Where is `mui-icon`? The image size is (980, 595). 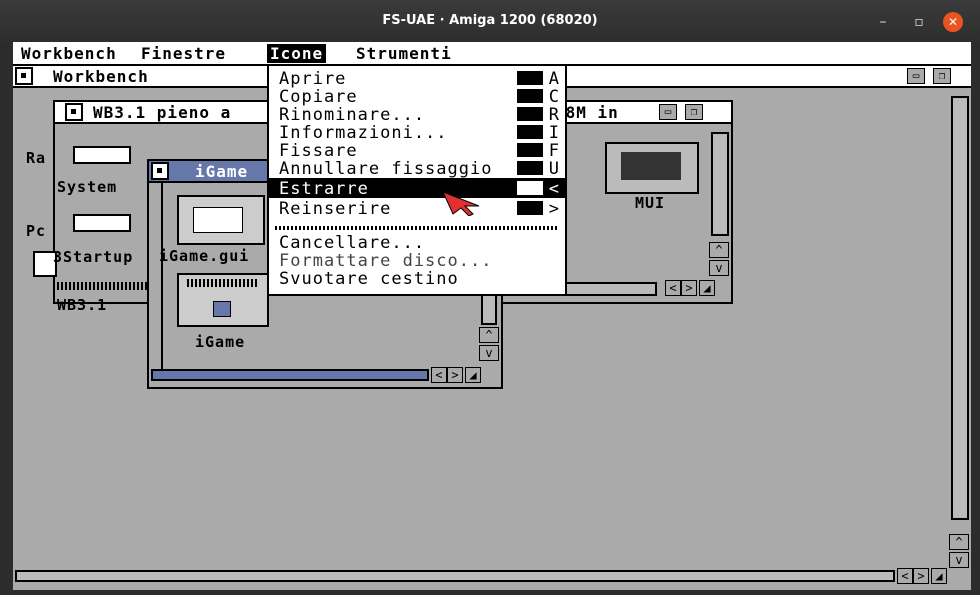 mui-icon is located at coordinates (652, 168).